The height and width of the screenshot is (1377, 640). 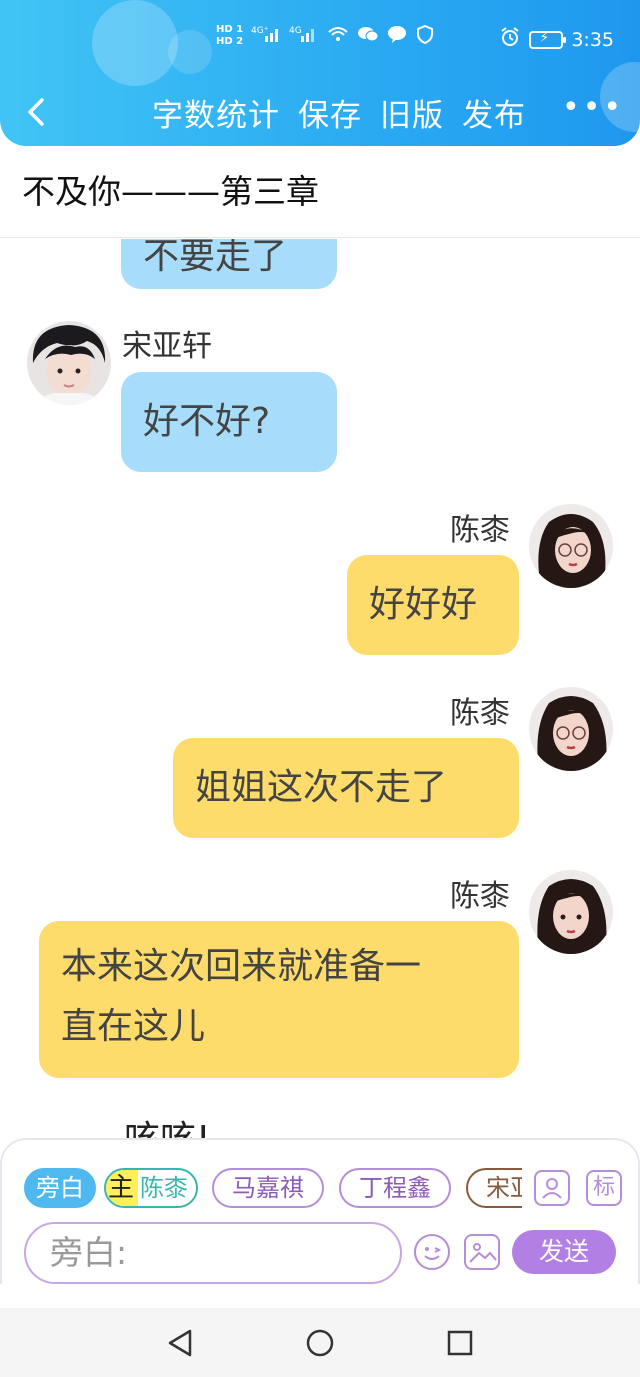 What do you see at coordinates (397, 34) in the screenshot?
I see `message-icon` at bounding box center [397, 34].